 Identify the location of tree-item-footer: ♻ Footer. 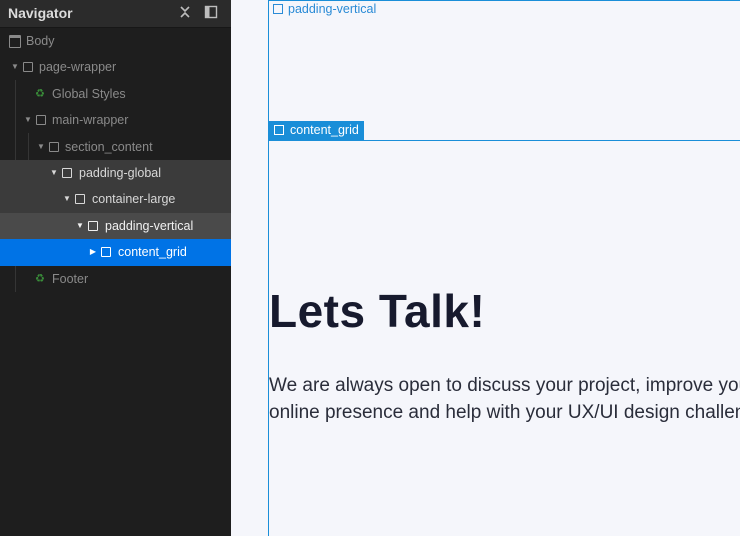
(115, 279).